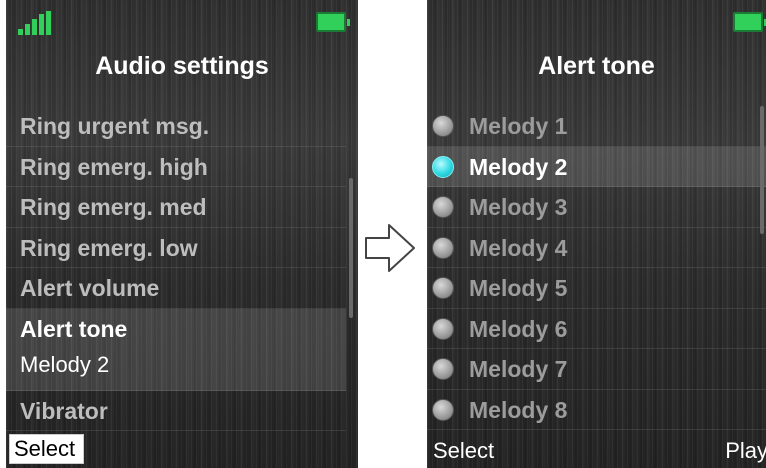  Describe the element at coordinates (518, 328) in the screenshot. I see `melody-label: Melody 6` at that location.